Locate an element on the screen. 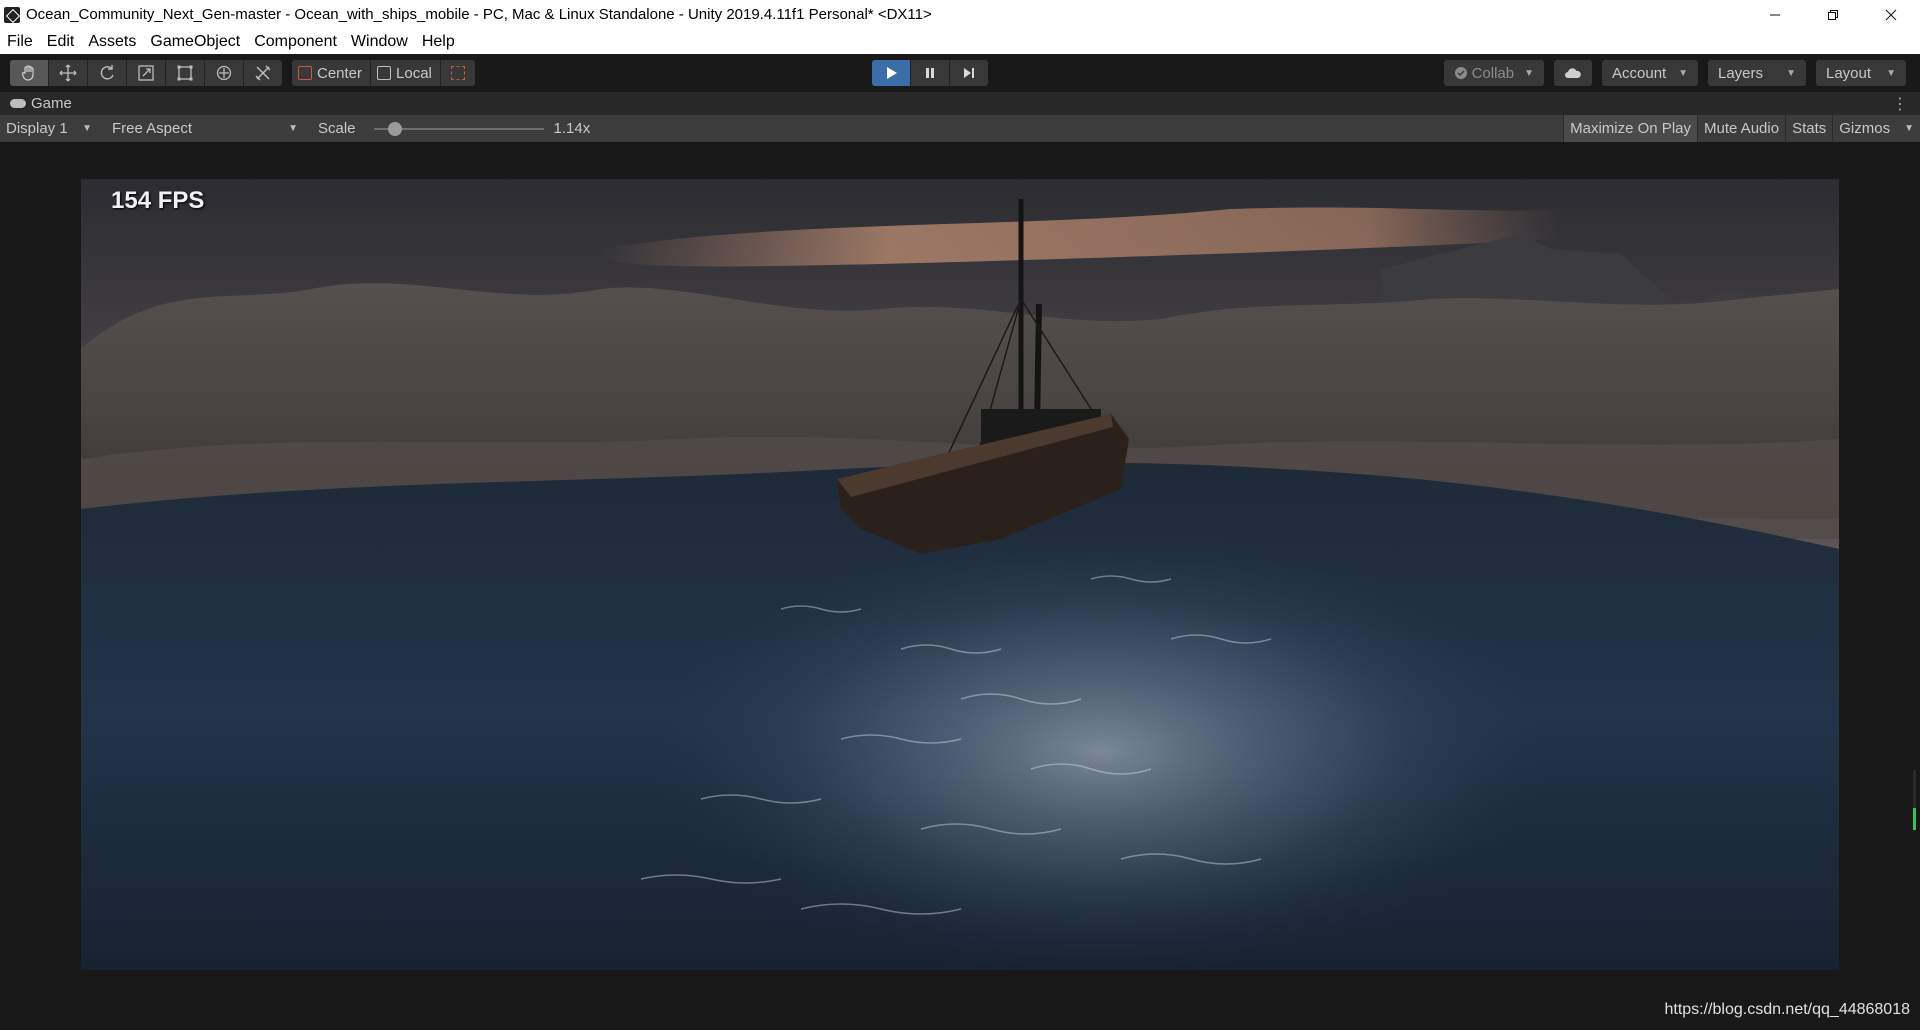  toolbar-right: Collab ▼ Account ▼ Layers ▼ Layout ▼ is located at coordinates (1674, 73).